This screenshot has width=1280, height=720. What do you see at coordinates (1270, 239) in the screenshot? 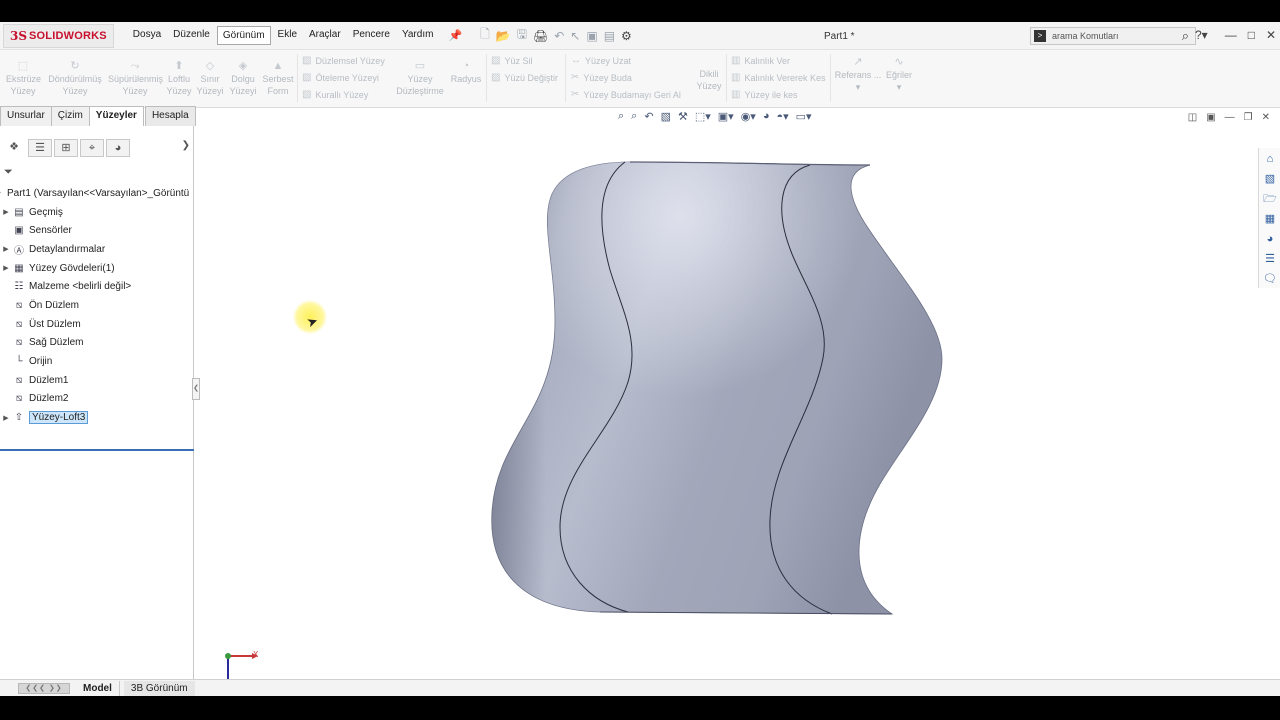
I see `appearances-icon: ◕` at bounding box center [1270, 239].